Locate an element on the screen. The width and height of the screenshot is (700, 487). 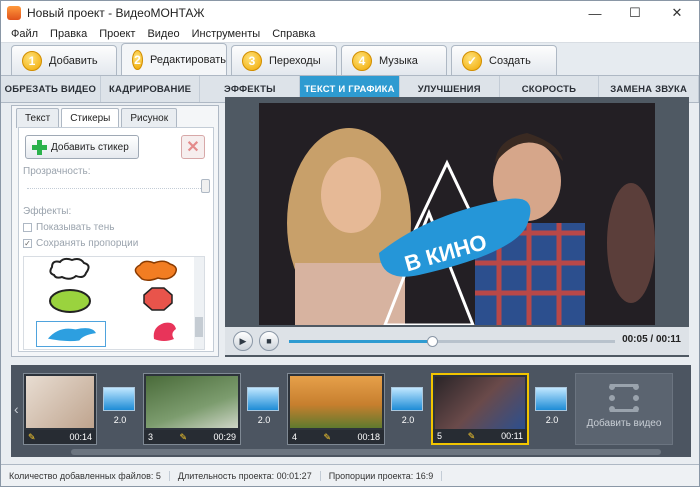
status-duration: Длительность проекта: 00:01:27 is located at coordinates (245, 475).